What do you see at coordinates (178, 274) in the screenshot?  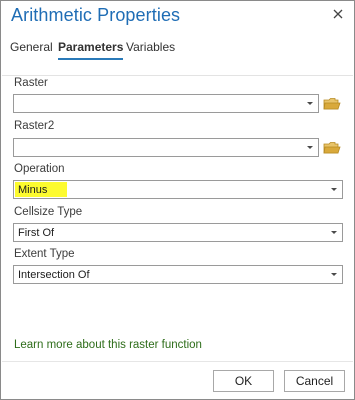 I see `extent-type-dropdown: Intersection Of` at bounding box center [178, 274].